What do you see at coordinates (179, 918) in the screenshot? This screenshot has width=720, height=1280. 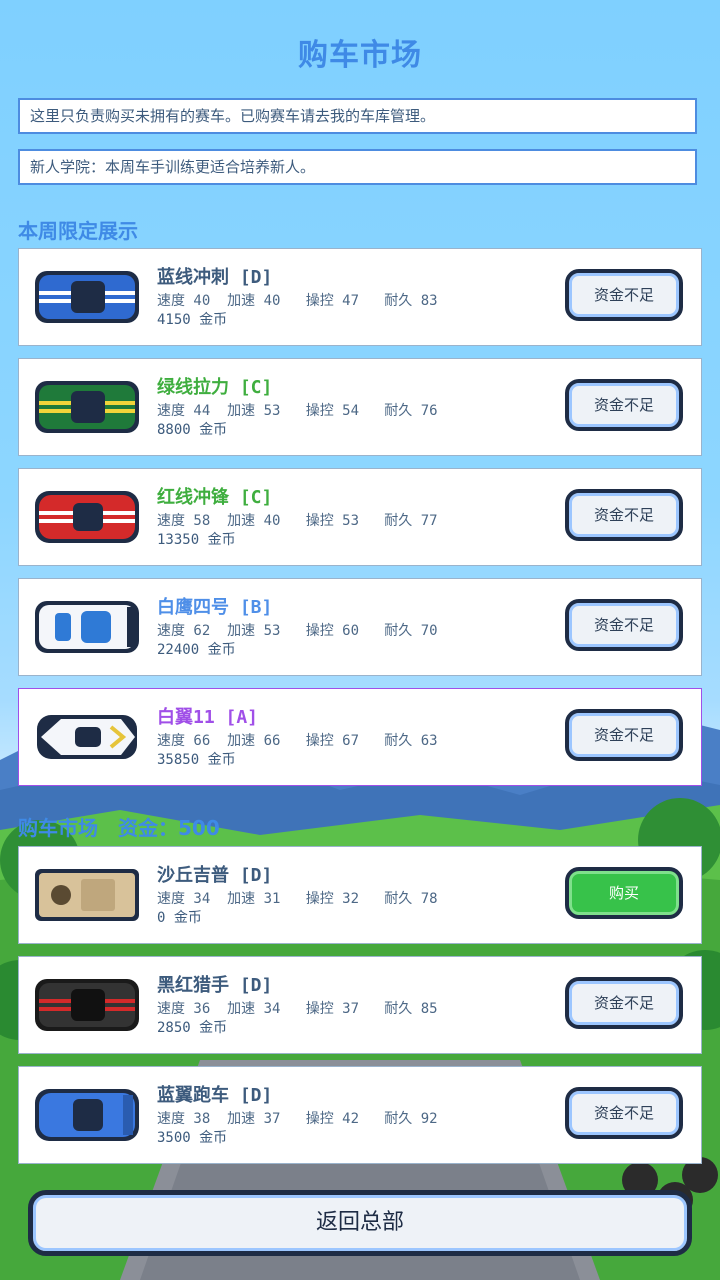 I see `car-price: 0 金币` at bounding box center [179, 918].